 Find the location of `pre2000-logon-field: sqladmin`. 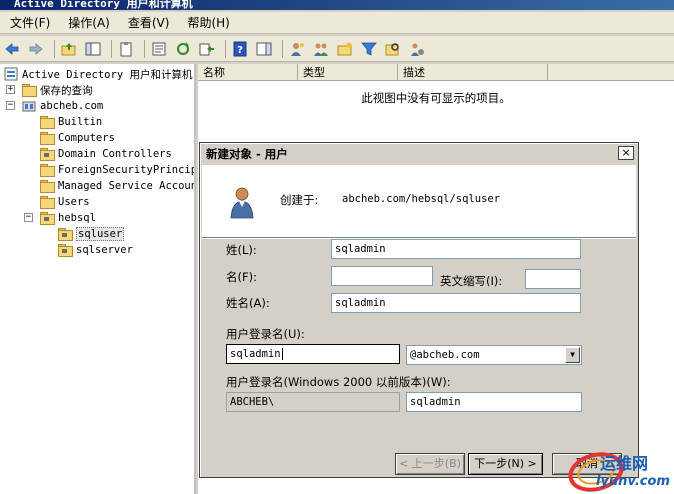

pre2000-logon-field: sqladmin is located at coordinates (494, 402).